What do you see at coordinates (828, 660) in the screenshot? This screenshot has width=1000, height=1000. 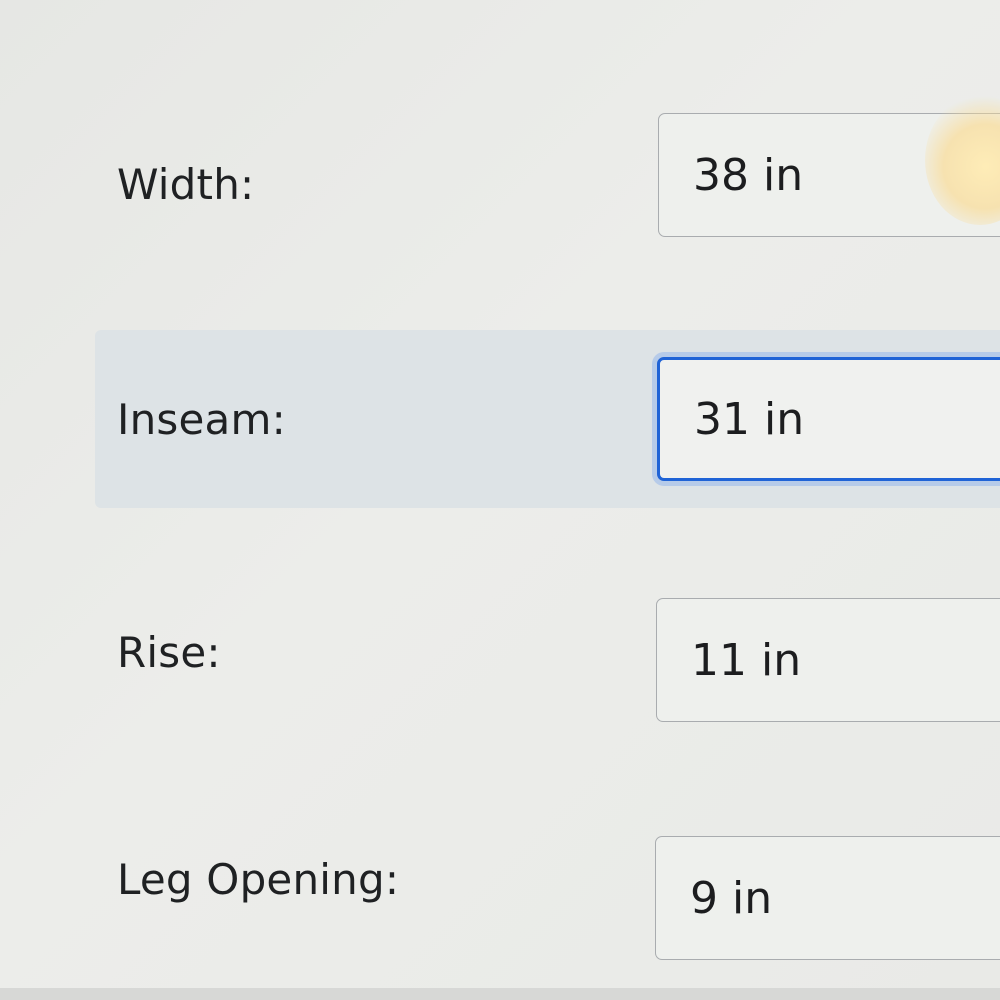 I see `rise-input` at bounding box center [828, 660].